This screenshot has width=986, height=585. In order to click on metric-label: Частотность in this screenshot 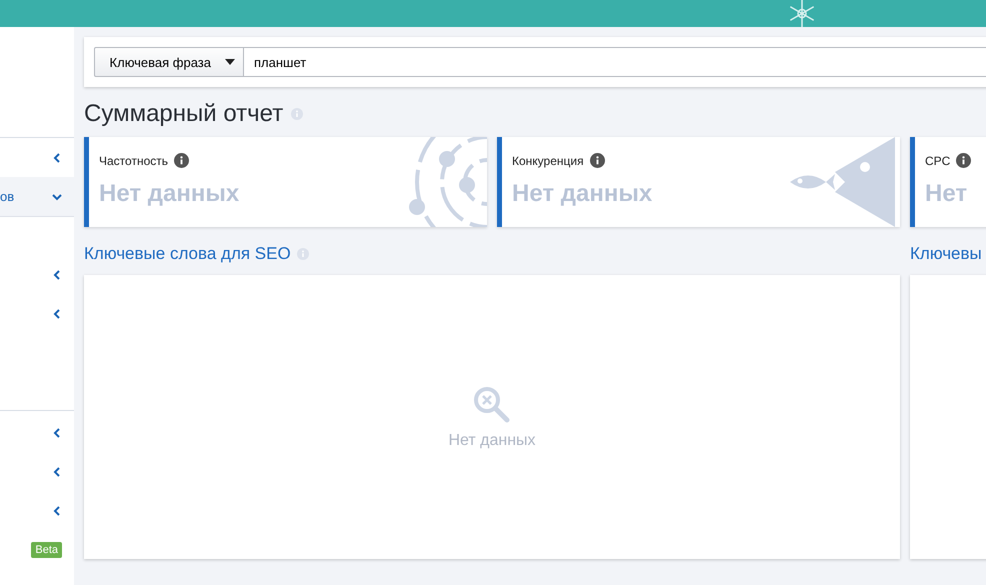, I will do `click(133, 161)`.